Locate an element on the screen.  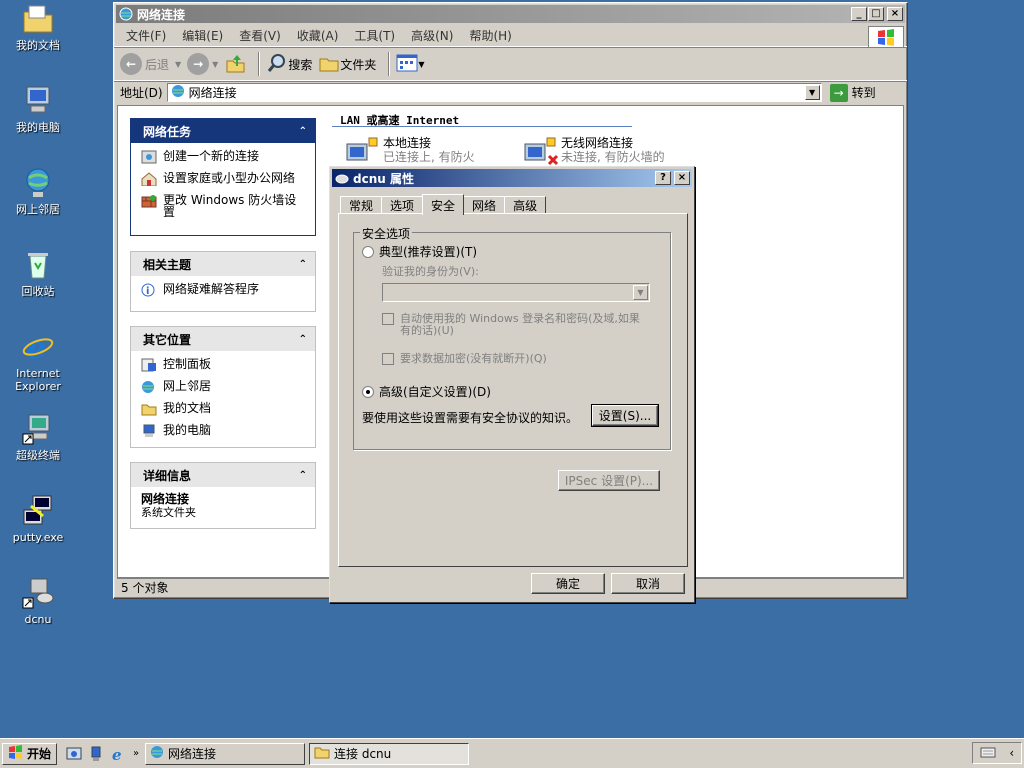
menu-tools: 工具(T) is located at coordinates (374, 35).